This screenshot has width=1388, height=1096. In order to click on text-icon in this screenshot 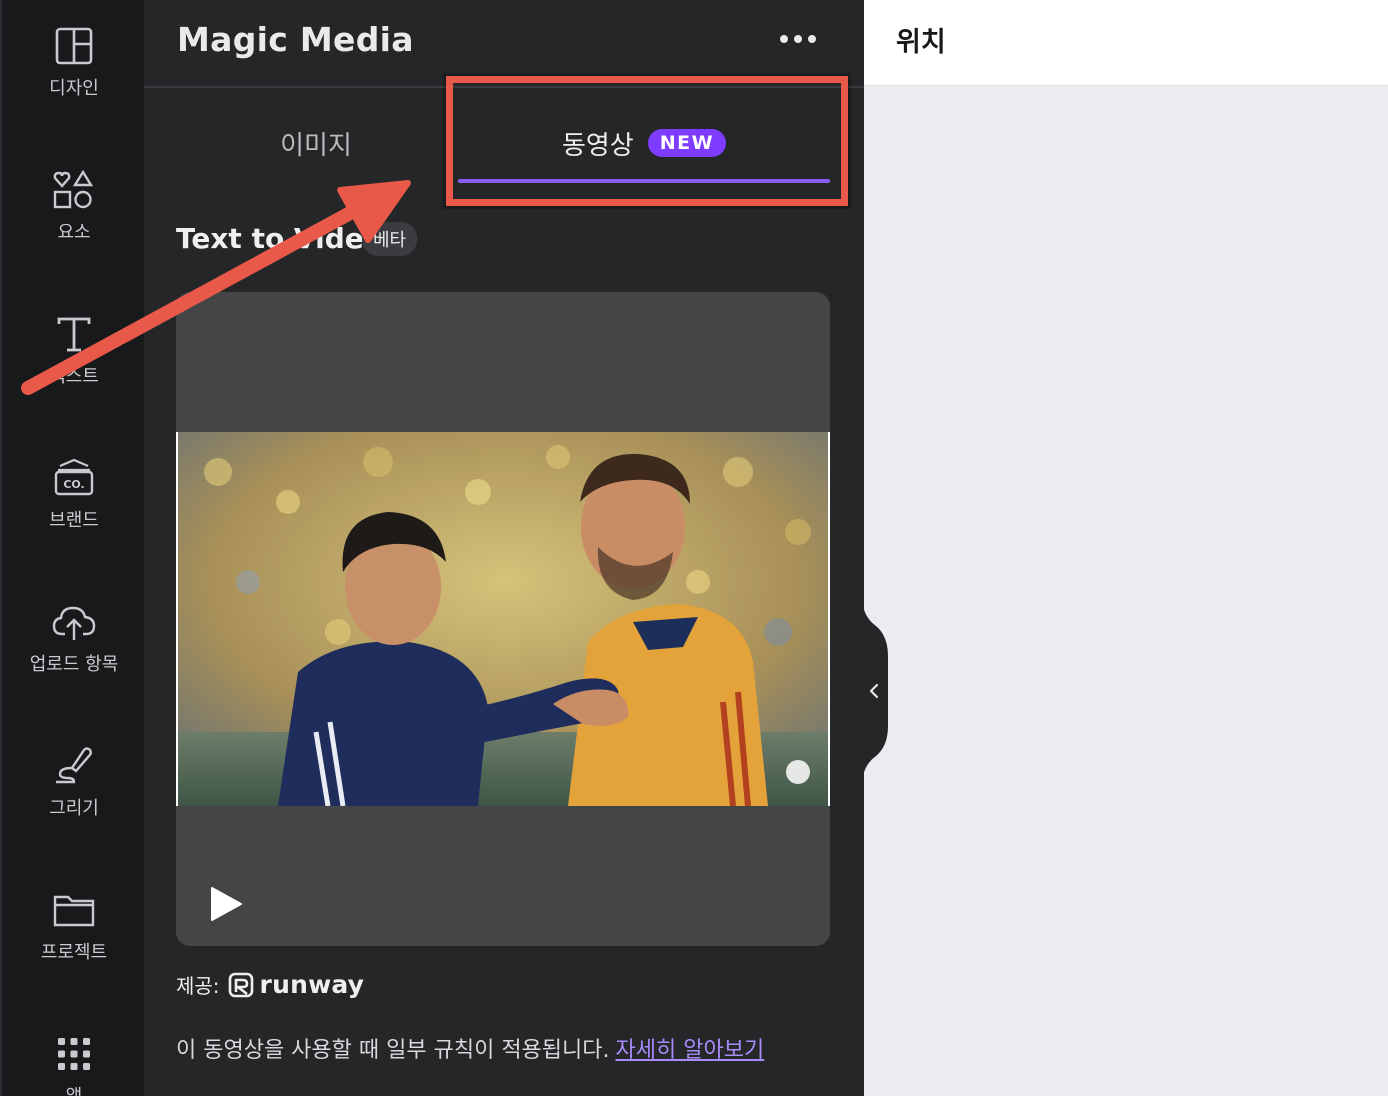, I will do `click(74, 334)`.